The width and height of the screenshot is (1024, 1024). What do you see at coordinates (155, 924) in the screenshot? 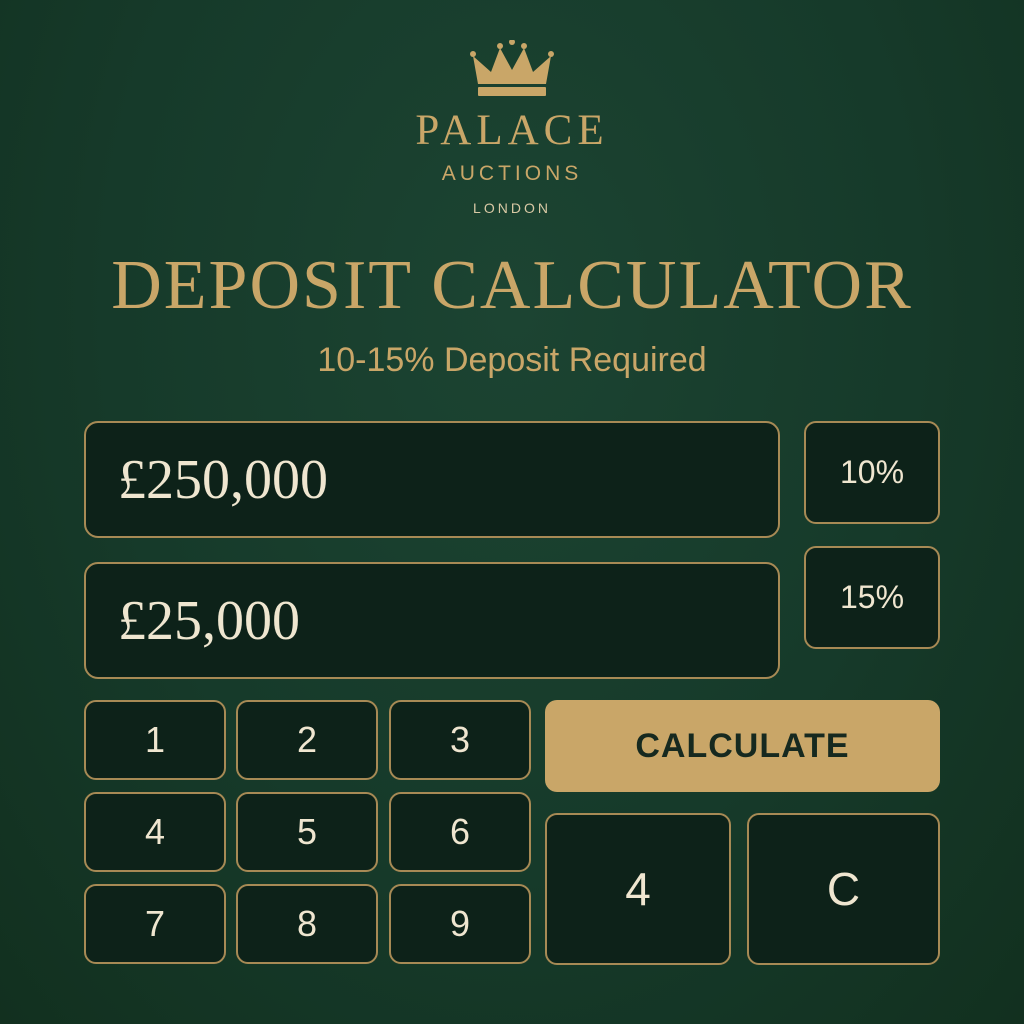
I see `key-7-button: 7` at bounding box center [155, 924].